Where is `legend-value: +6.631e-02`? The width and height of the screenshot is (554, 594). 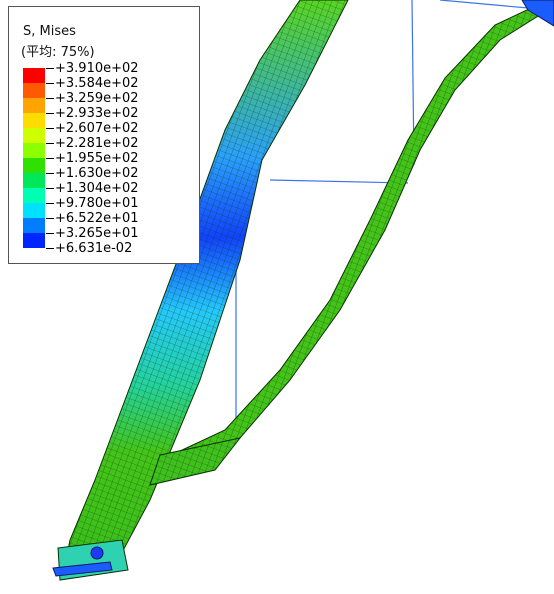
legend-value: +6.631e-02 is located at coordinates (94, 248).